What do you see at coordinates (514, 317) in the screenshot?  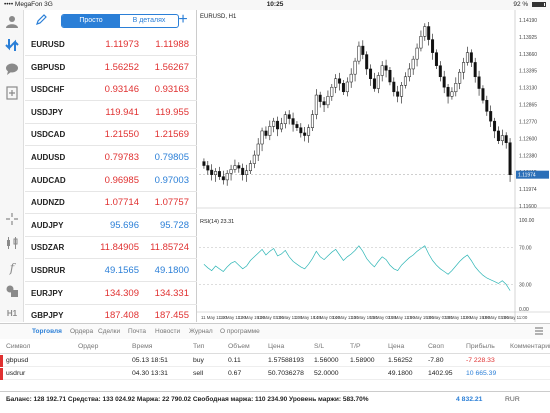 I see `time-tick-label: 19 May 11:00` at bounding box center [514, 317].